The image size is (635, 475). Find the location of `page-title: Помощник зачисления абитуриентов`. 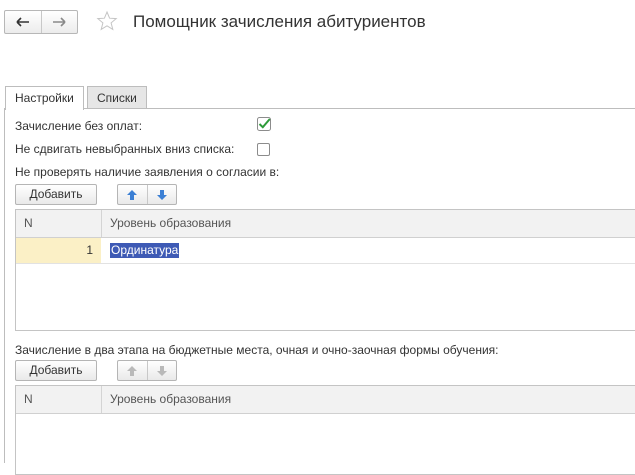

page-title: Помощник зачисления абитуриентов is located at coordinates (279, 21).